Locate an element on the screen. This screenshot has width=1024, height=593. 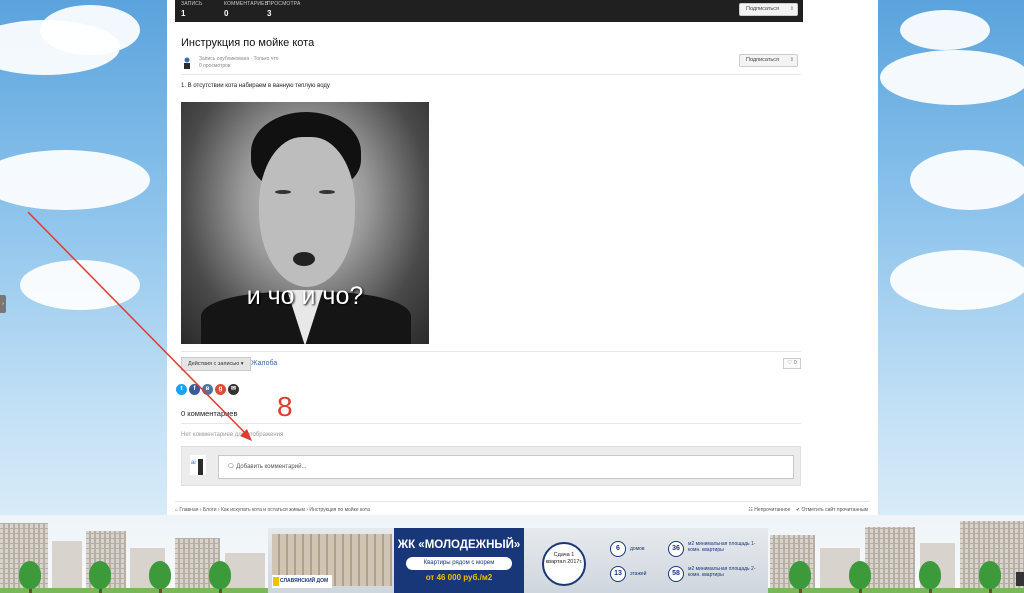
post-image: и чо и чо? is located at coordinates (305, 223).